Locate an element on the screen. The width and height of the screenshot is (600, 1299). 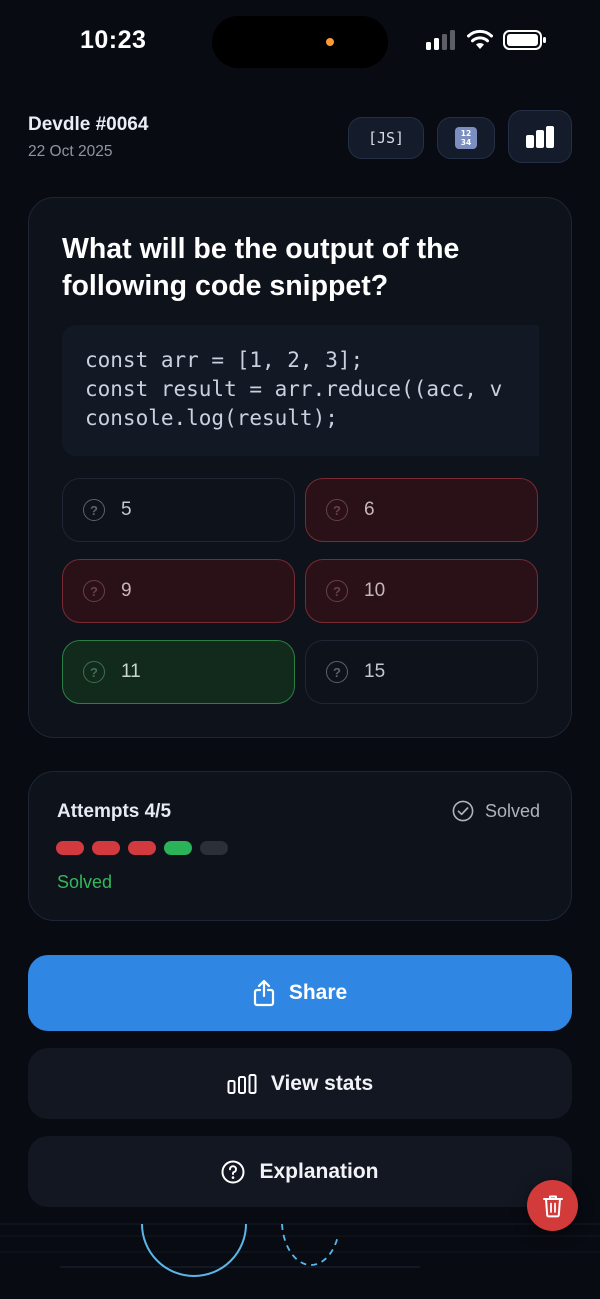
solved-status: Solved is located at coordinates (496, 811).